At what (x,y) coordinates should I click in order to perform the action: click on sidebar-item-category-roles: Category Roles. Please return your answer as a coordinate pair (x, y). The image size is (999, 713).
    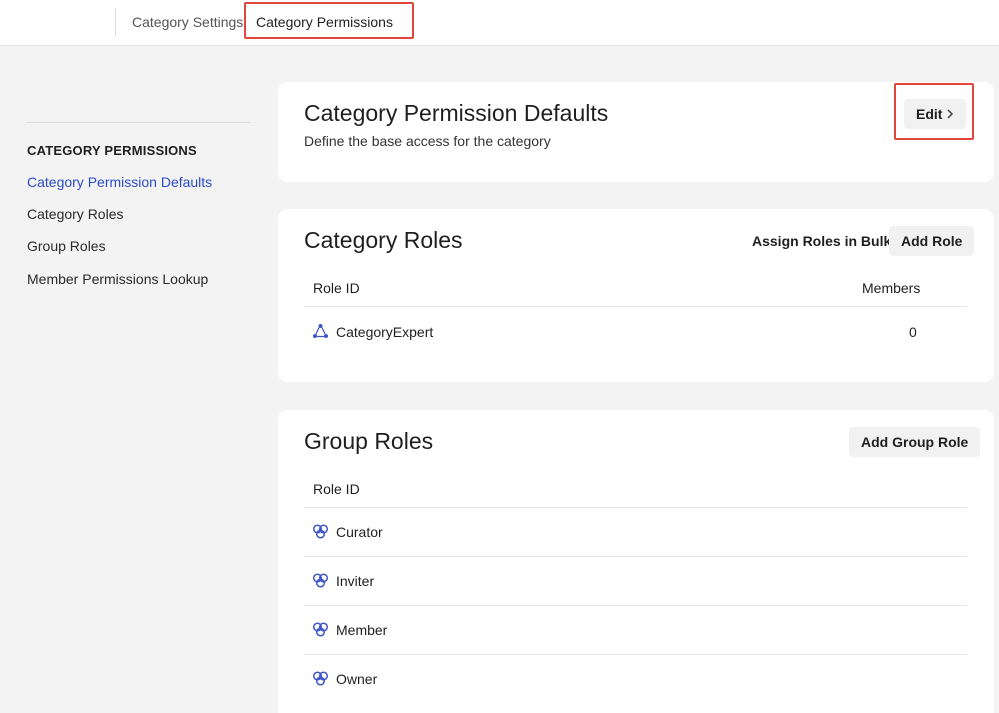
    Looking at the image, I should click on (75, 214).